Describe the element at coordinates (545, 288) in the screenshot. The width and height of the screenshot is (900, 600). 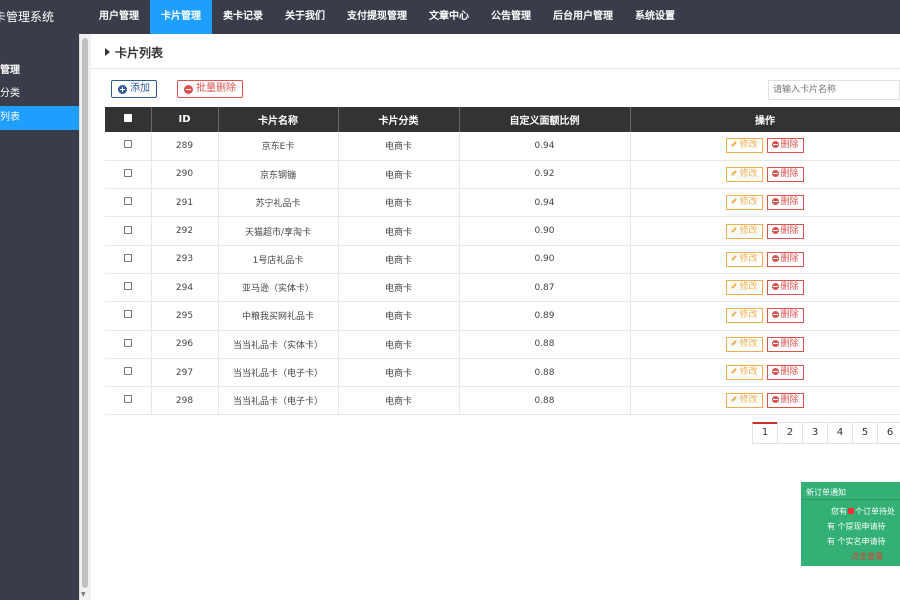
I see `cell-ratio: 0.87` at that location.